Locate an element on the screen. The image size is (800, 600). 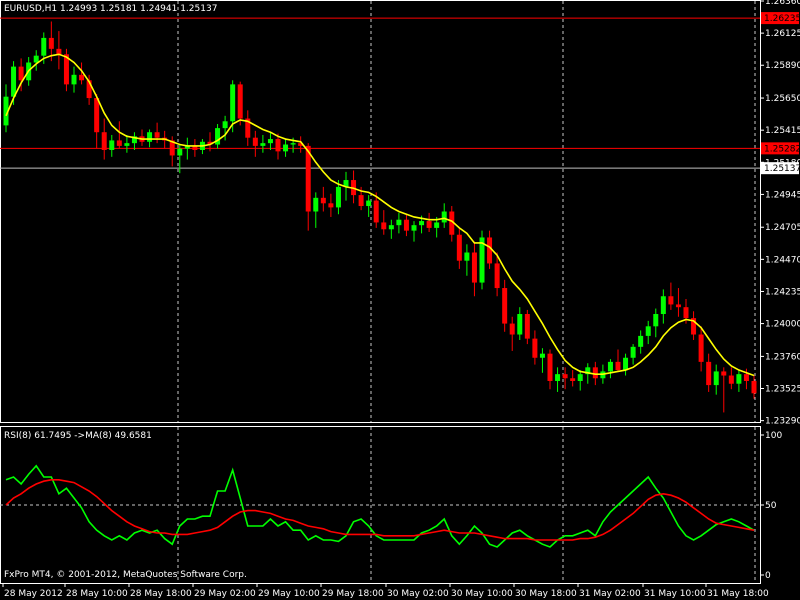
time-tick-label: 30 May 10:00 is located at coordinates (482, 594).